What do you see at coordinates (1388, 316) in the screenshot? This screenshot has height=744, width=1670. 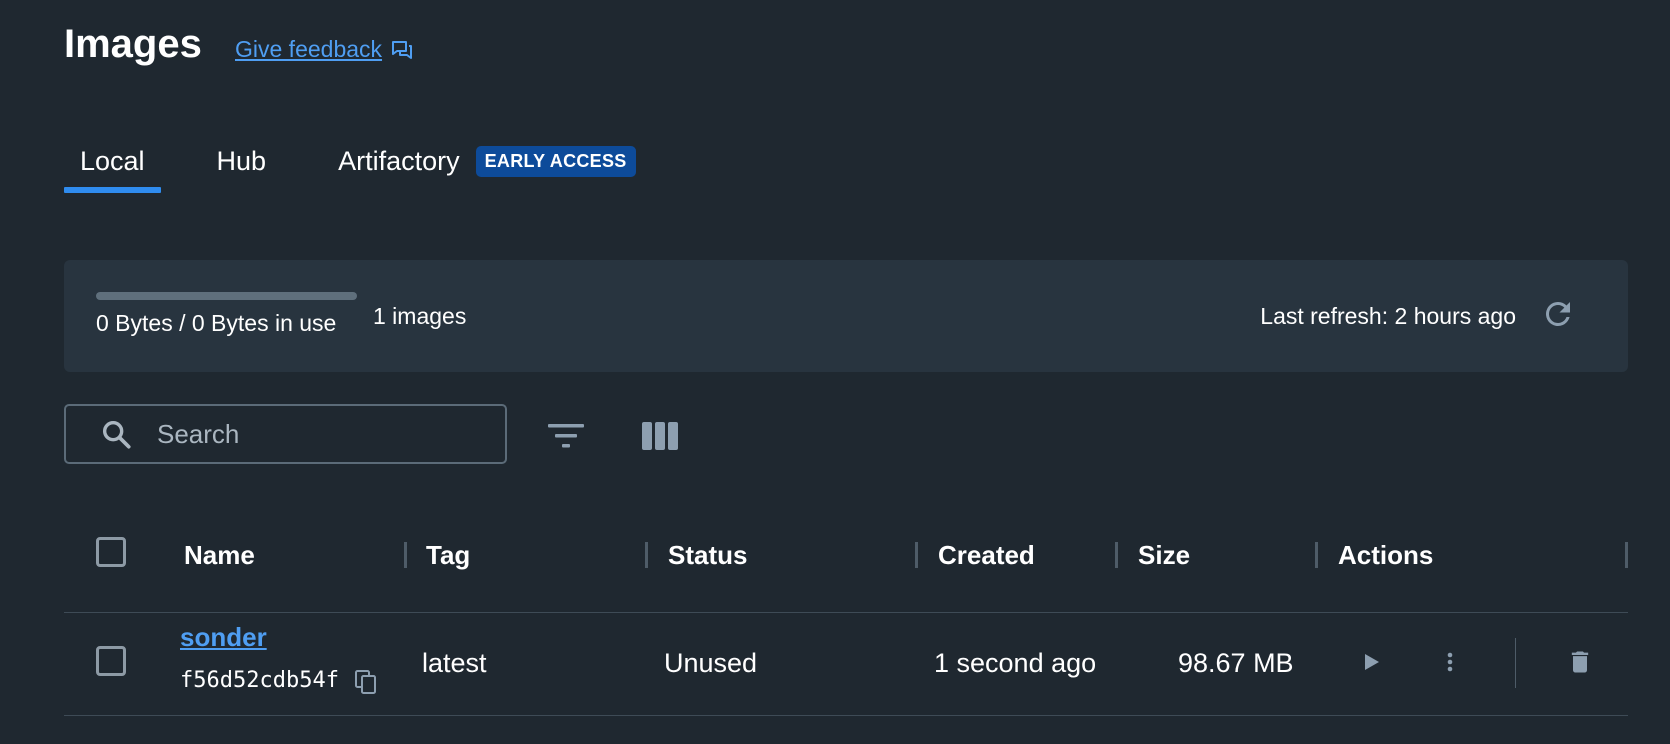 I see `last-refresh-text: Last refresh: 2 hours ago` at bounding box center [1388, 316].